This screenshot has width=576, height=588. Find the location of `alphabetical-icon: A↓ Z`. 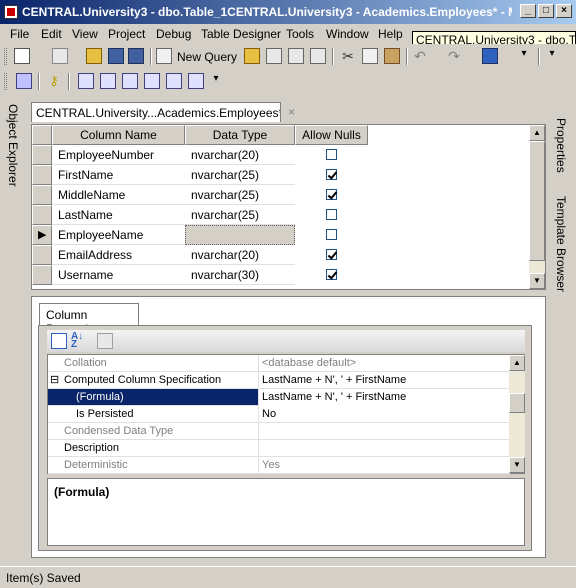

alphabetical-icon: A↓ Z is located at coordinates (79, 341).